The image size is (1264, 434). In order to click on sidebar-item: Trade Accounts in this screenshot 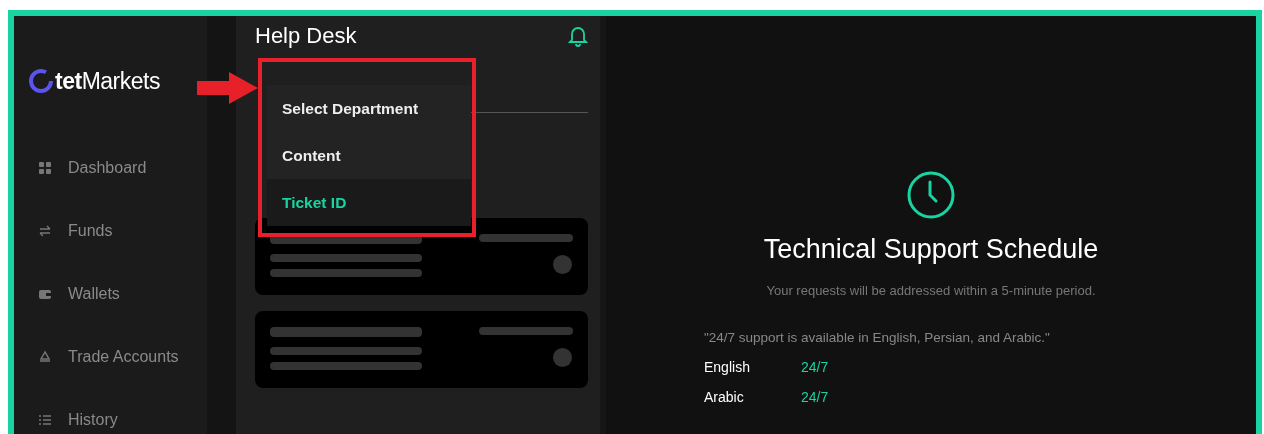, I will do `click(123, 356)`.